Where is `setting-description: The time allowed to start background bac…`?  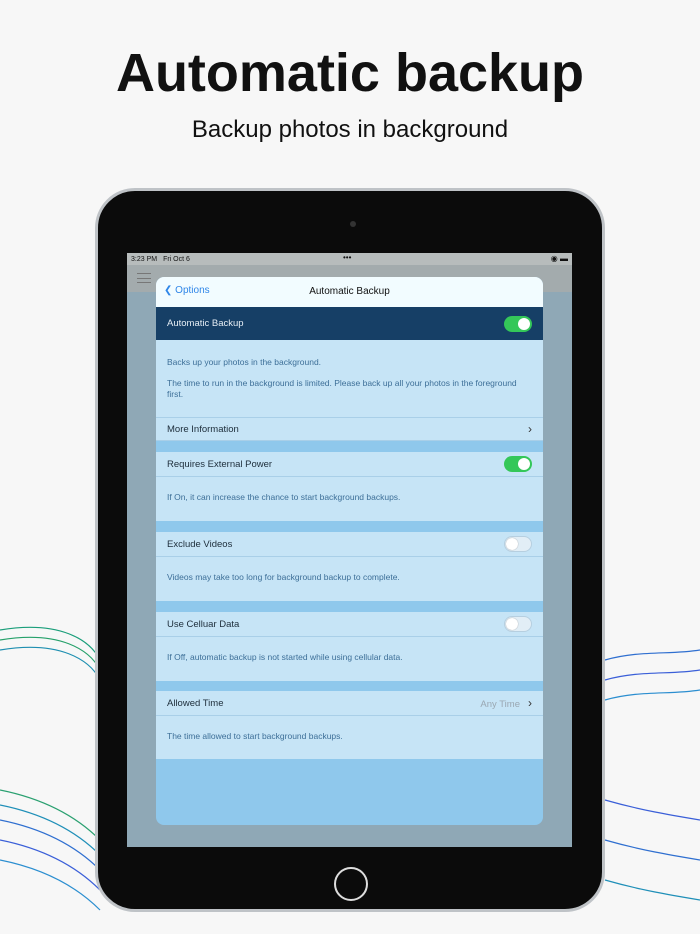 setting-description: The time allowed to start background bac… is located at coordinates (349, 737).